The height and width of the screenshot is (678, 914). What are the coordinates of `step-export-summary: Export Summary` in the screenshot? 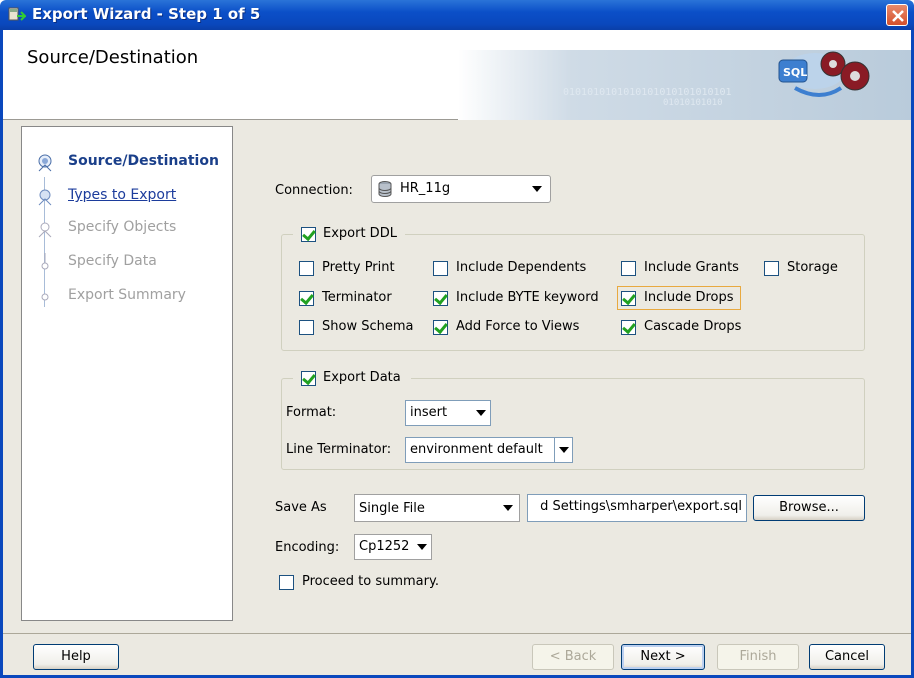 It's located at (127, 296).